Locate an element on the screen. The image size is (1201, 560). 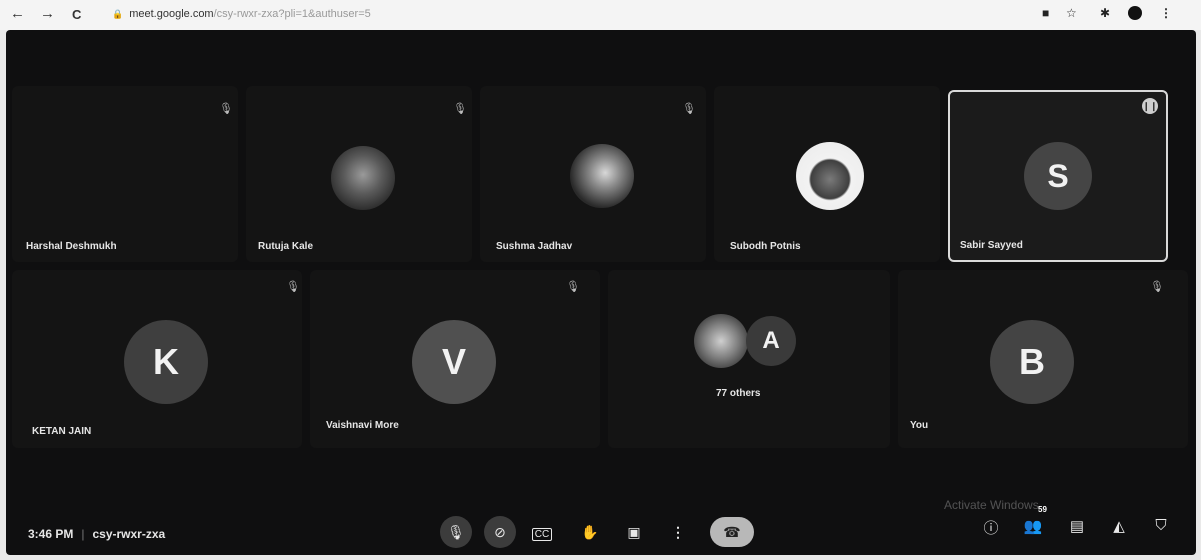
participant-name: You is located at coordinates (919, 425).